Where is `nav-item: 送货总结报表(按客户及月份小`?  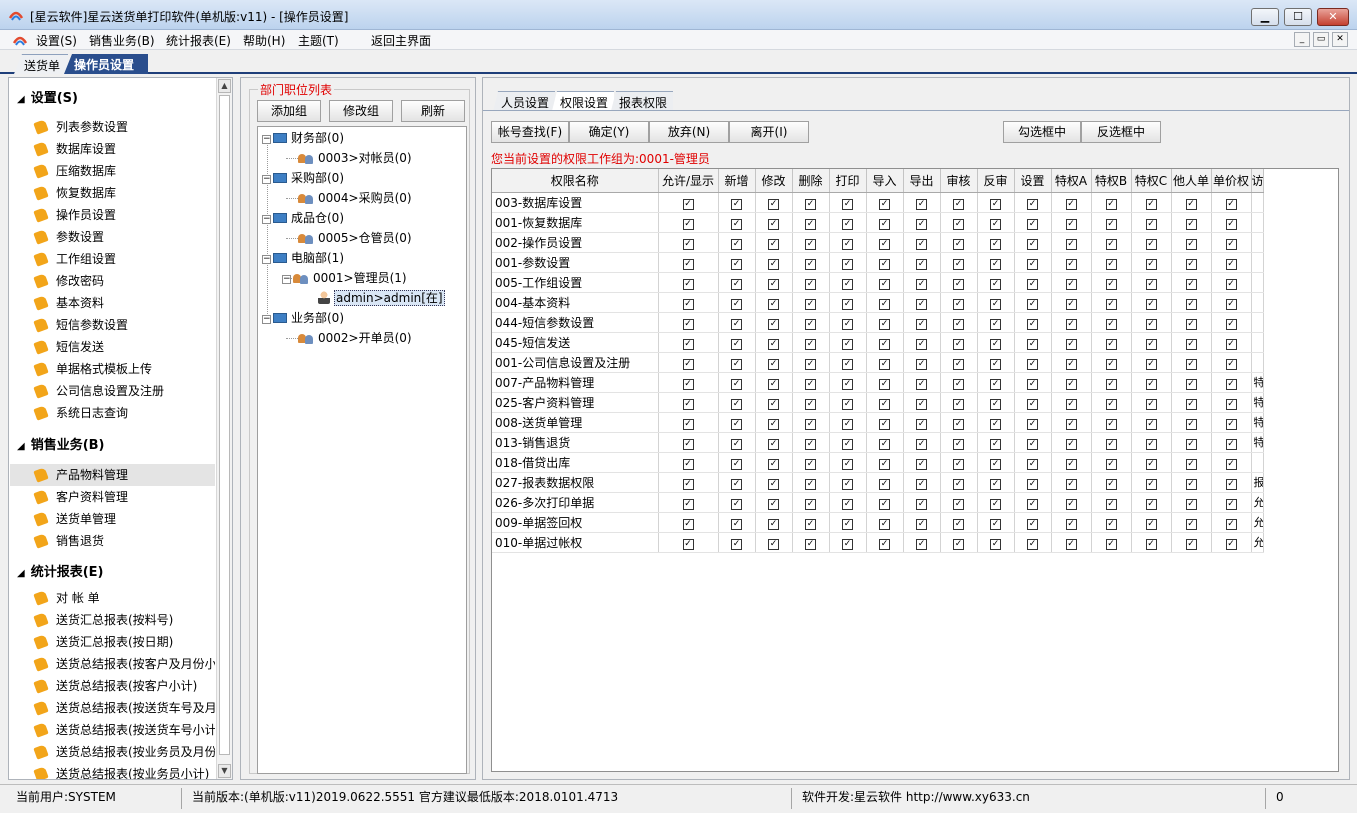 nav-item: 送货总结报表(按客户及月份小 is located at coordinates (112, 664).